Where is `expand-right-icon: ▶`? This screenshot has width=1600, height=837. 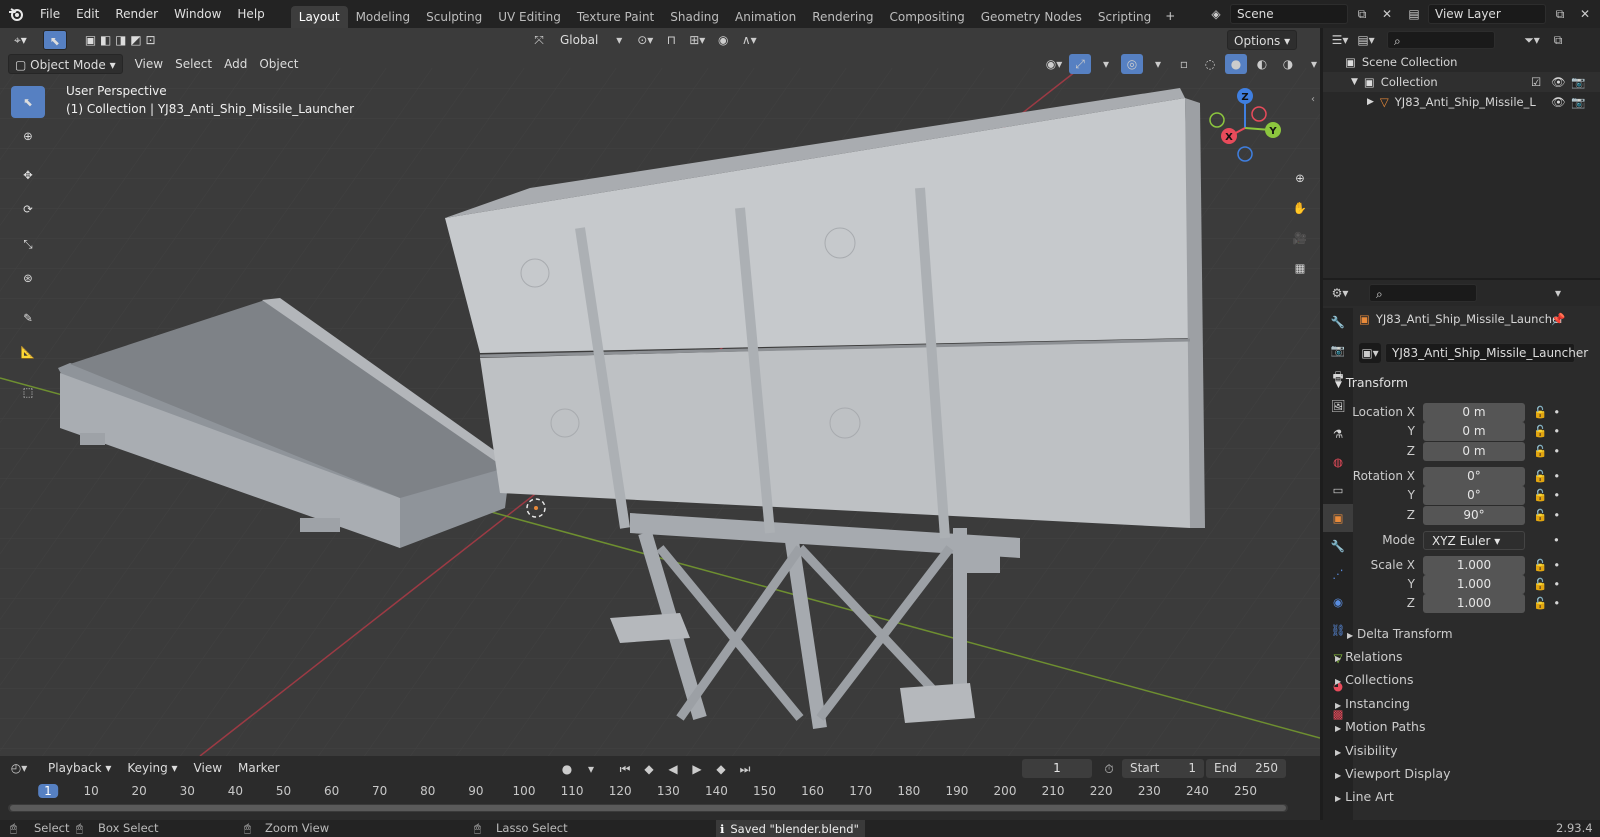 expand-right-icon: ▶ is located at coordinates (1370, 102).